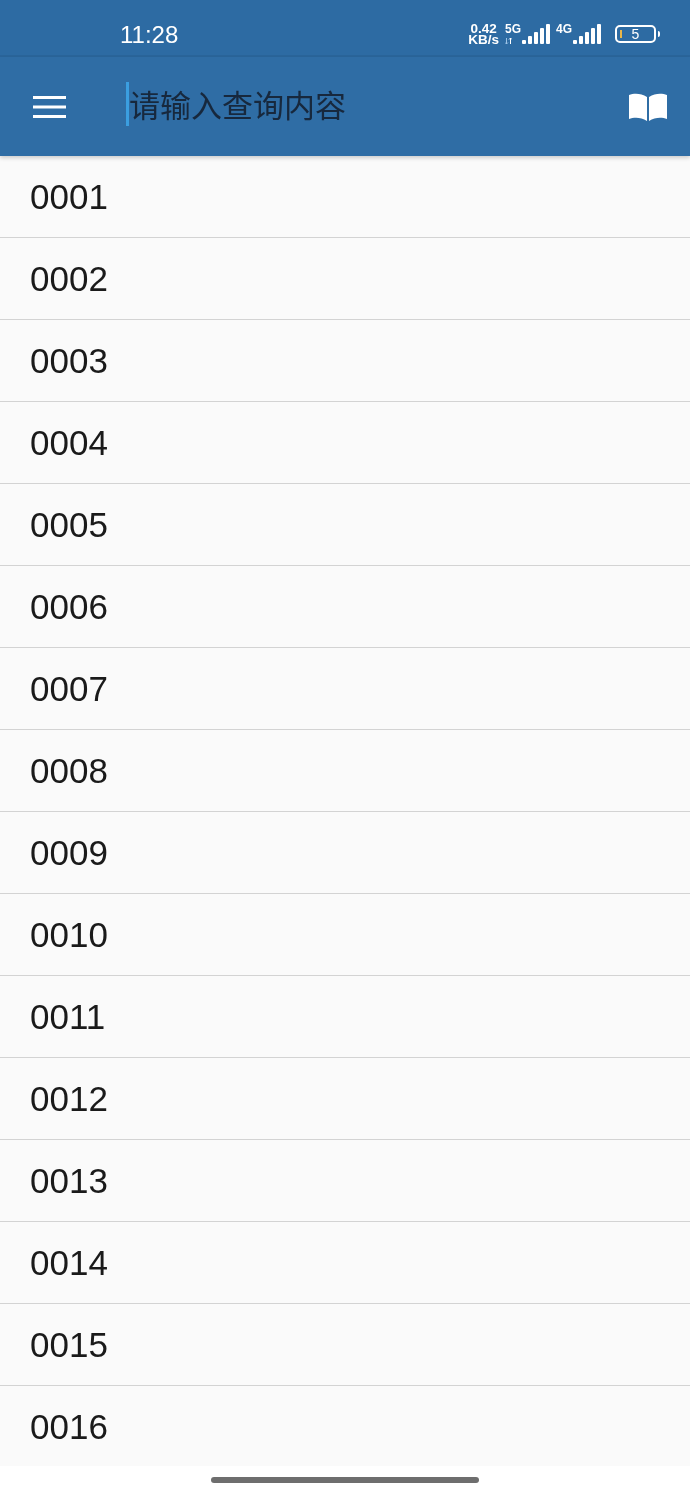 This screenshot has width=690, height=1494. What do you see at coordinates (345, 197) in the screenshot?
I see `list-item: 0001` at bounding box center [345, 197].